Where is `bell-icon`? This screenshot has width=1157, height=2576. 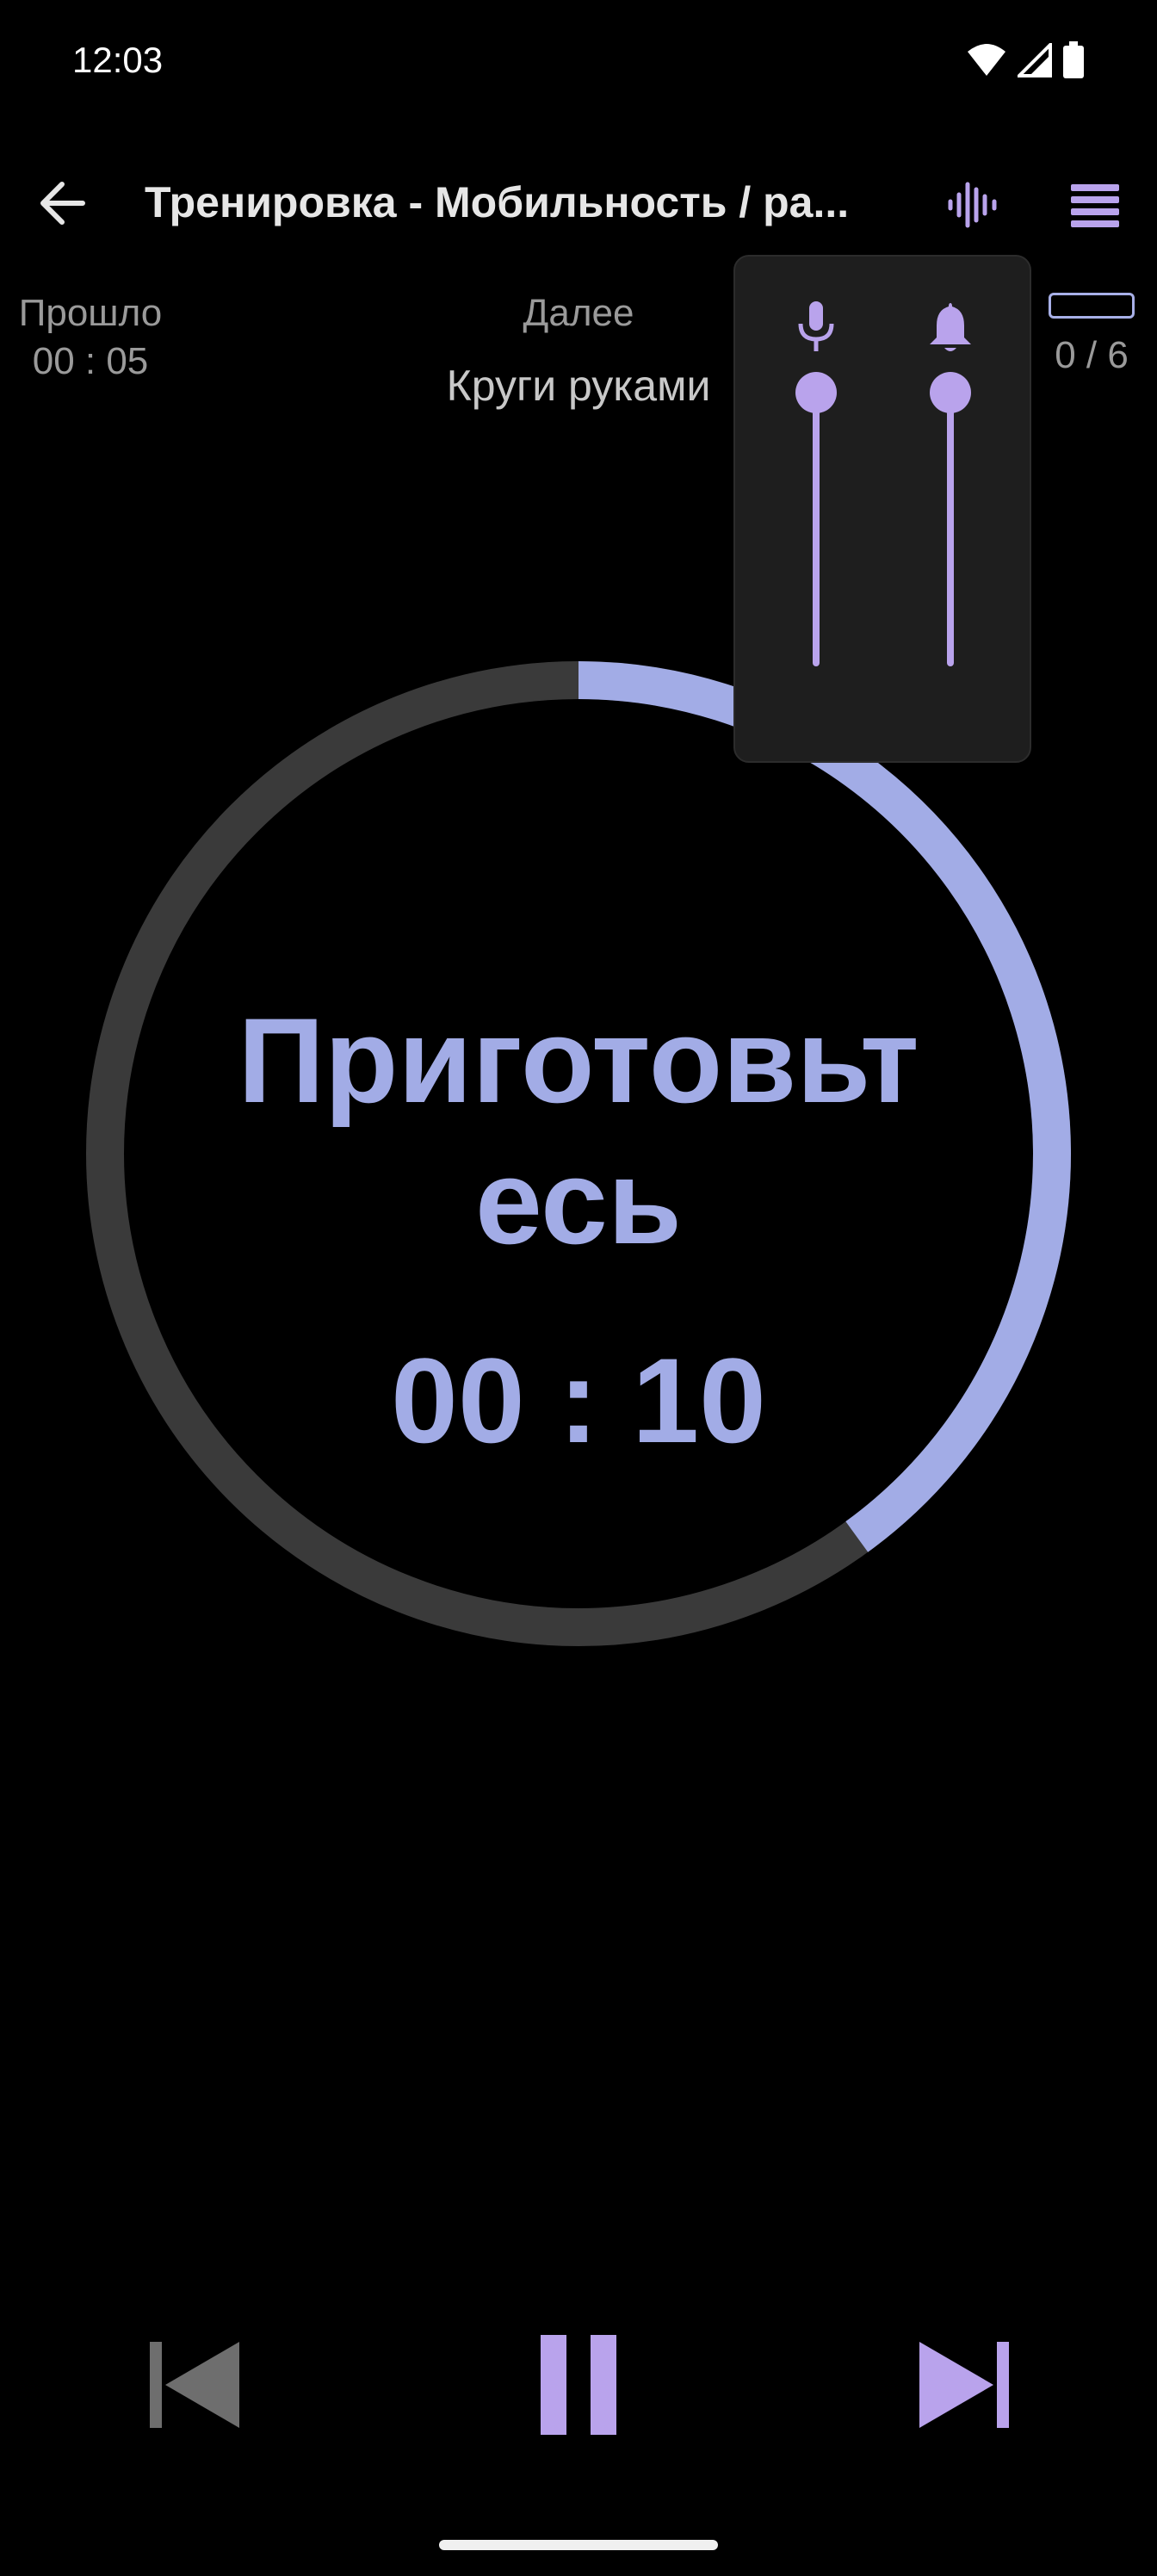 bell-icon is located at coordinates (950, 327).